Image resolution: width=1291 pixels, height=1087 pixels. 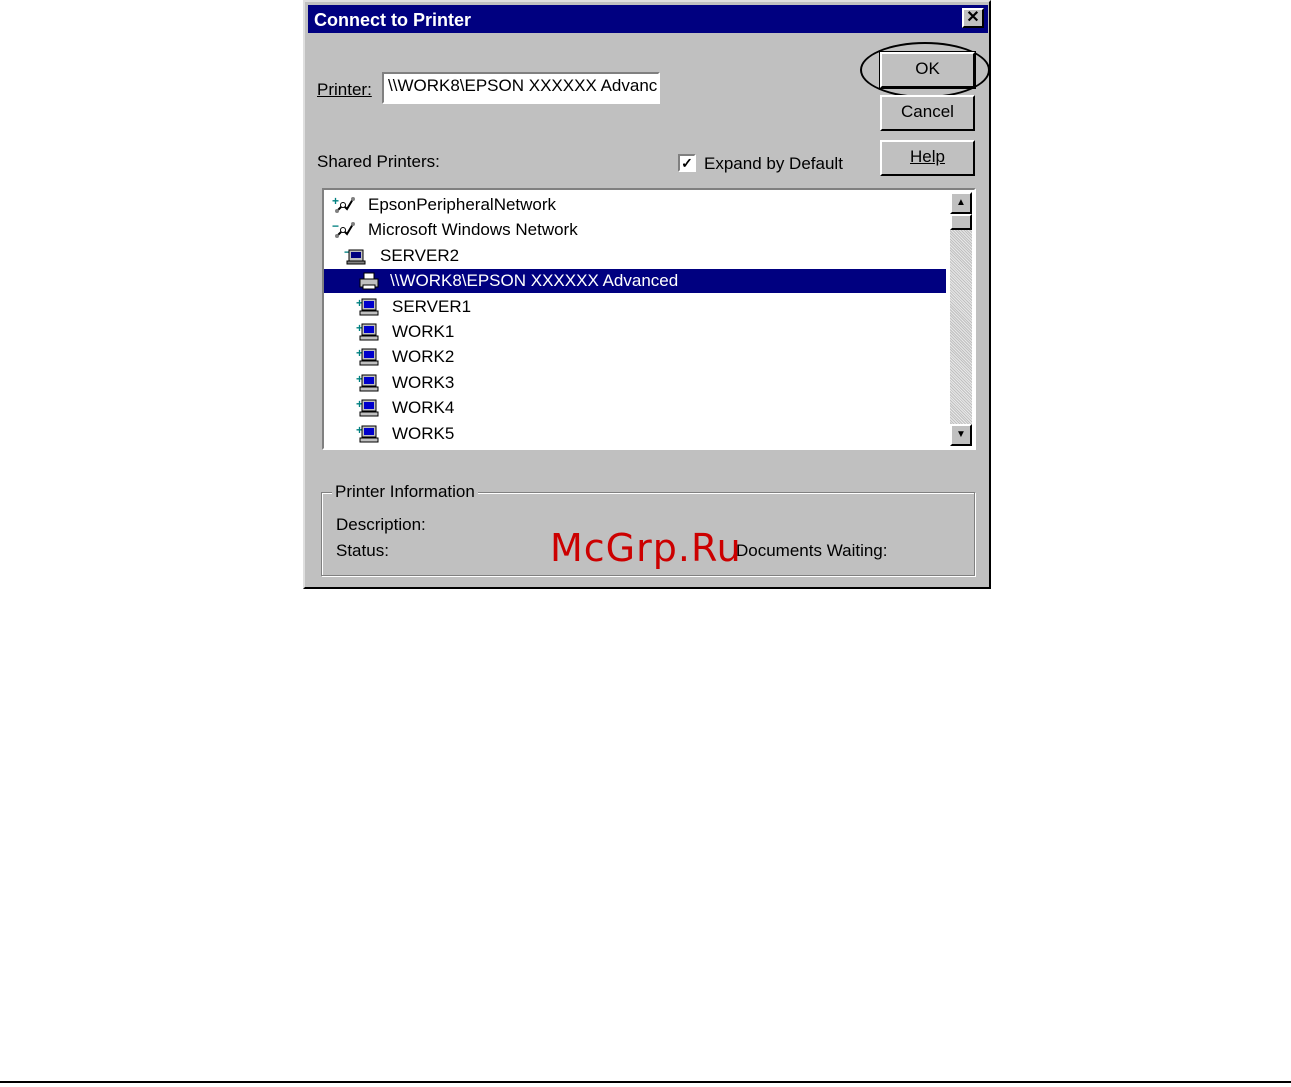 What do you see at coordinates (646, 548) in the screenshot?
I see `watermark-text: McGrp.Ru` at bounding box center [646, 548].